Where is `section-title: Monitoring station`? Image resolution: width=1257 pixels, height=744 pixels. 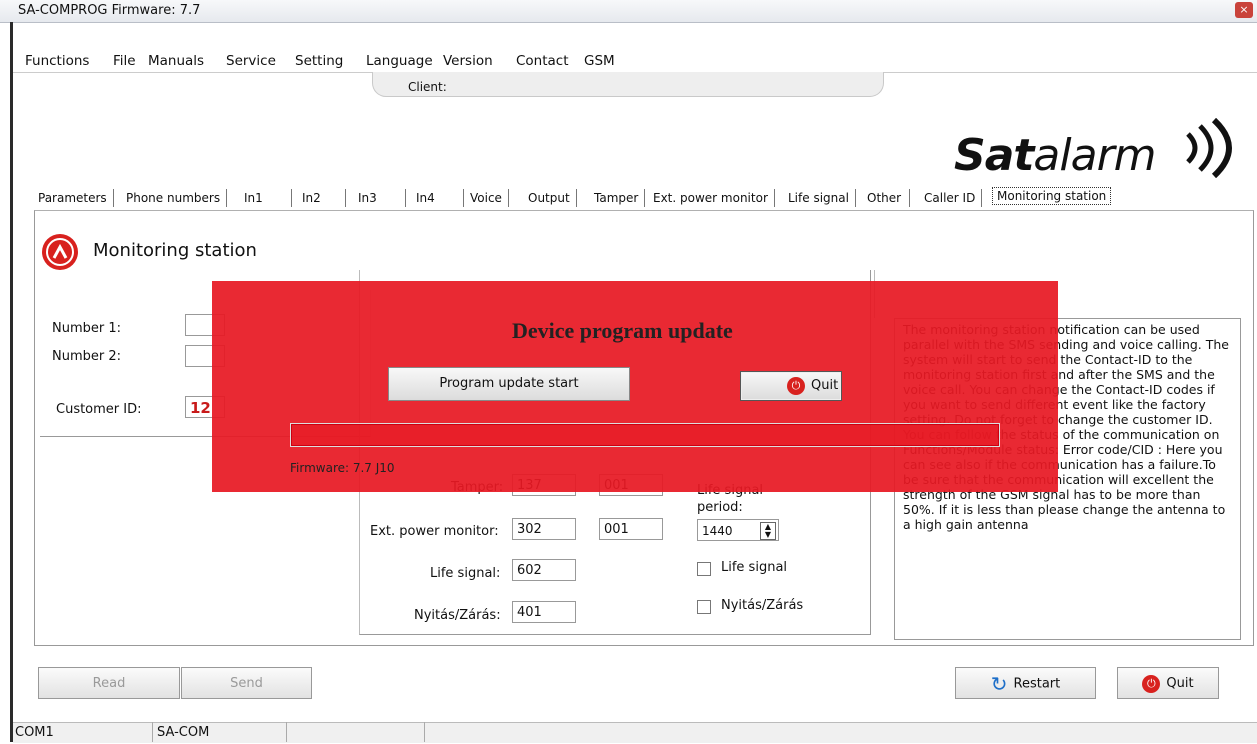
section-title: Monitoring station is located at coordinates (175, 250).